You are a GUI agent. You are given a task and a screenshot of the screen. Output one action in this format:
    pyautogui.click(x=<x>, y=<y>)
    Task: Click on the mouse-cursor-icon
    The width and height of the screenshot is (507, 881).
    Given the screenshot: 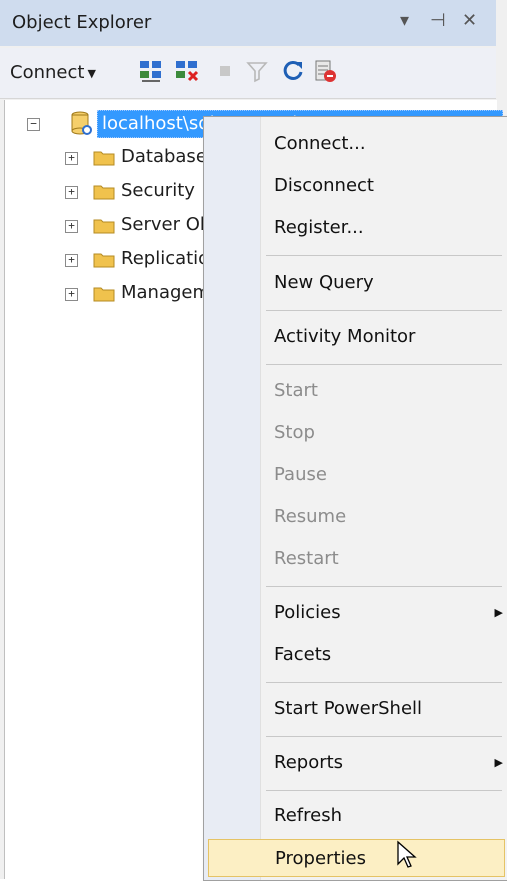 What is the action you would take?
    pyautogui.click(x=407, y=854)
    